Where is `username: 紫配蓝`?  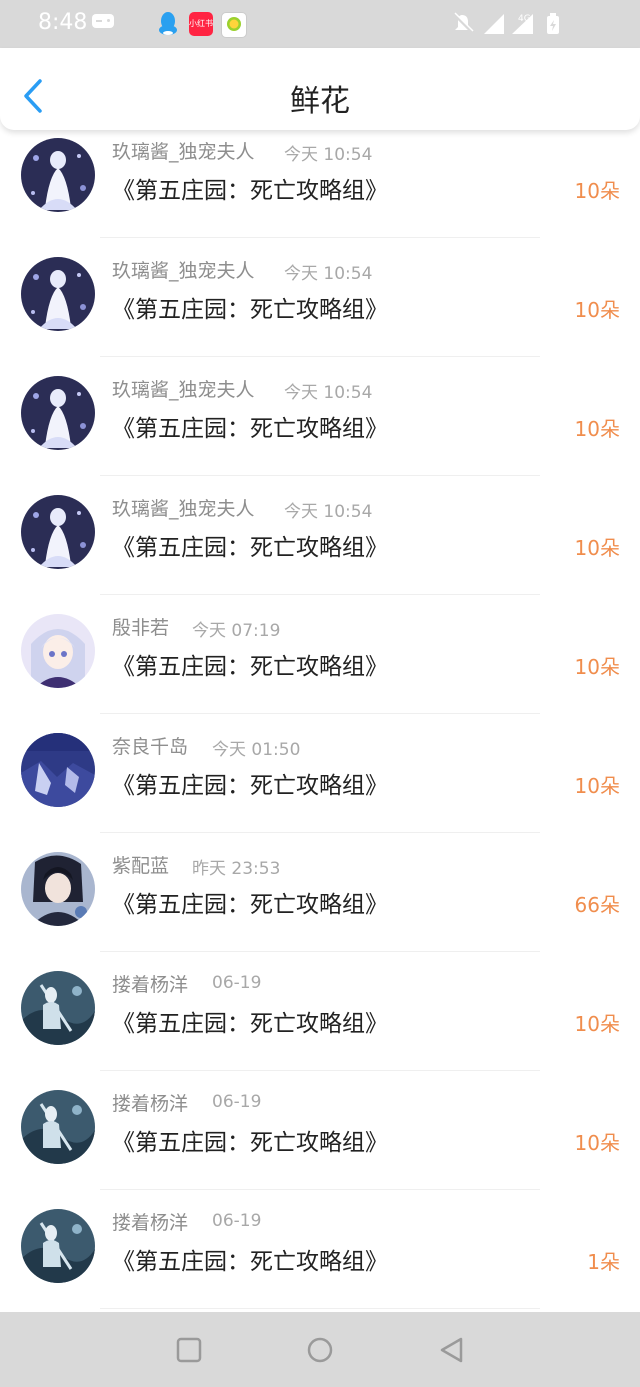
username: 紫配蓝 is located at coordinates (140, 864).